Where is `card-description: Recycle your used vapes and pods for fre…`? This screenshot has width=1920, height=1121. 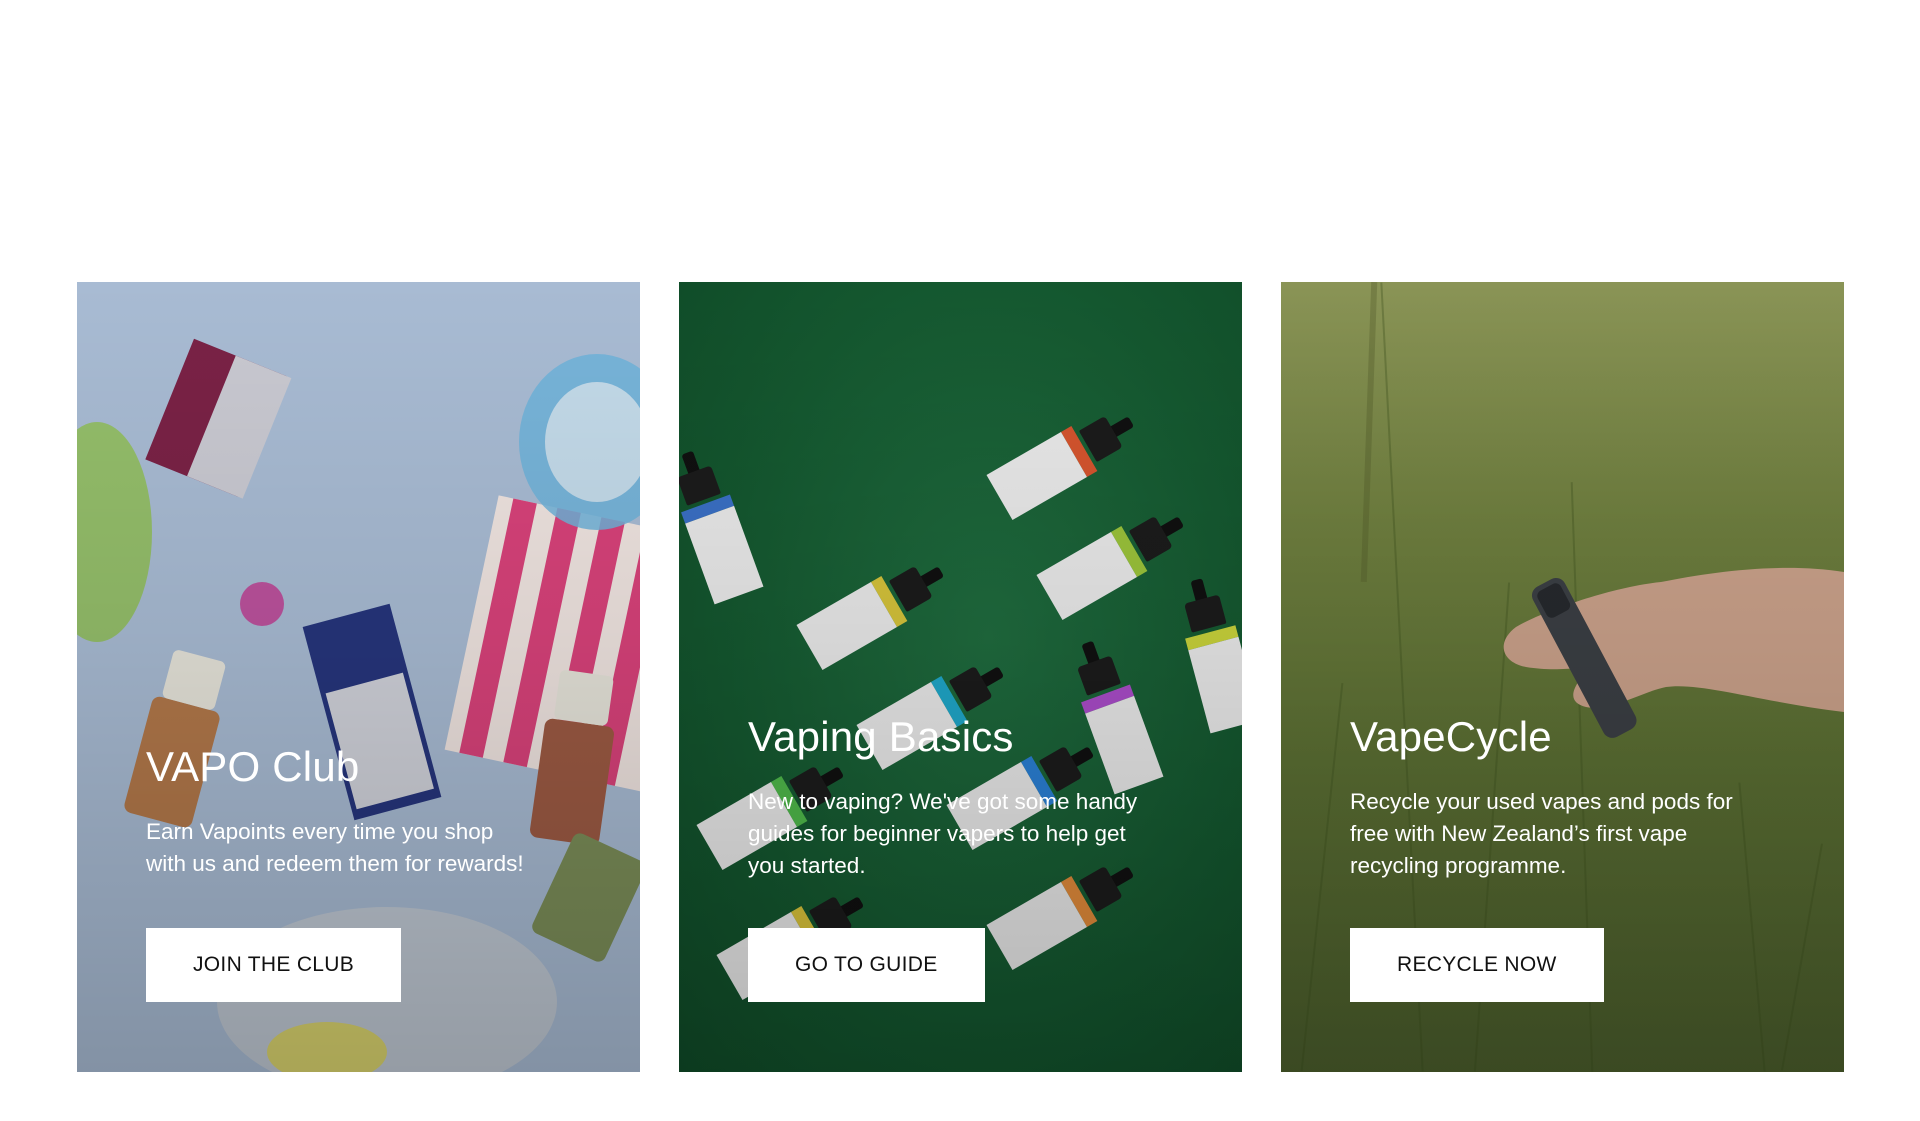 card-description: Recycle your used vapes and pods for fre… is located at coordinates (1541, 834).